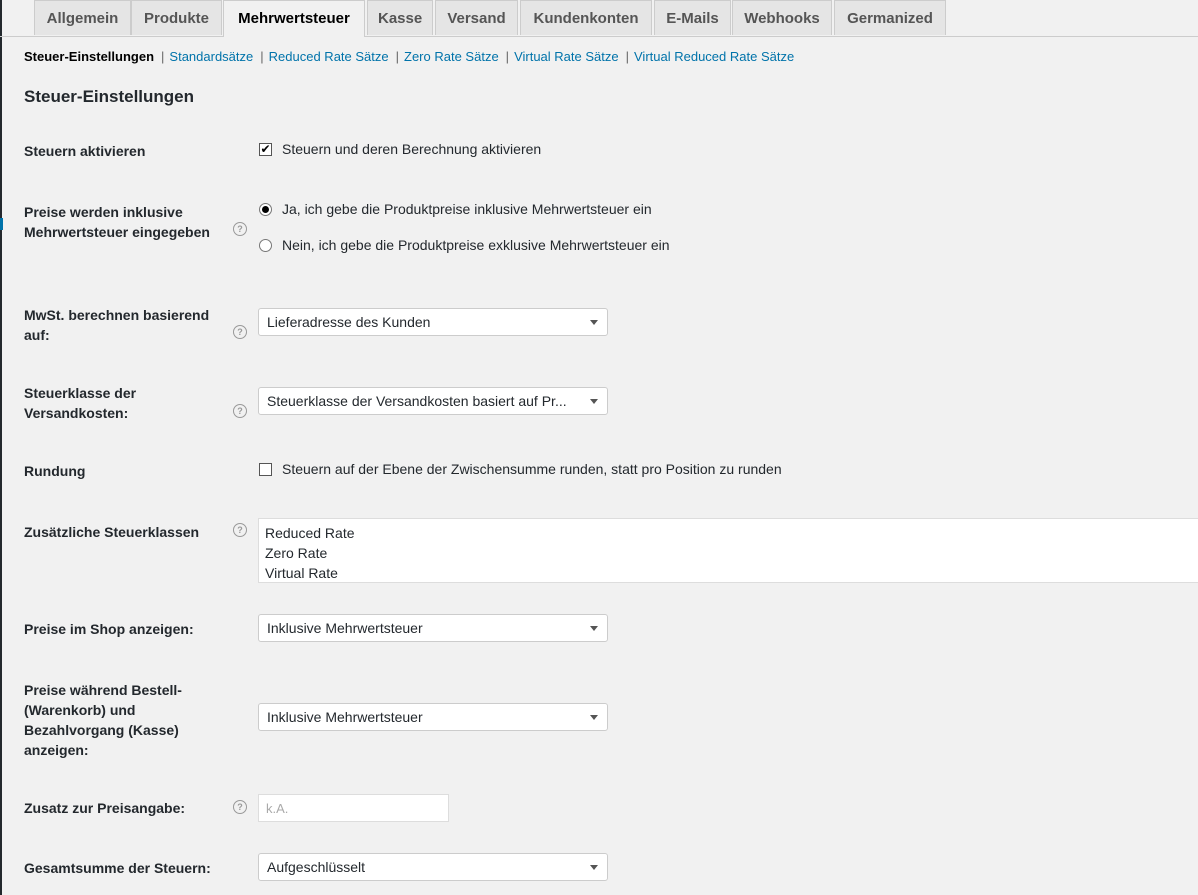 This screenshot has width=1198, height=895. Describe the element at coordinates (105, 808) in the screenshot. I see `price-suffix-label: Zusatz zur Preisangabe:` at that location.